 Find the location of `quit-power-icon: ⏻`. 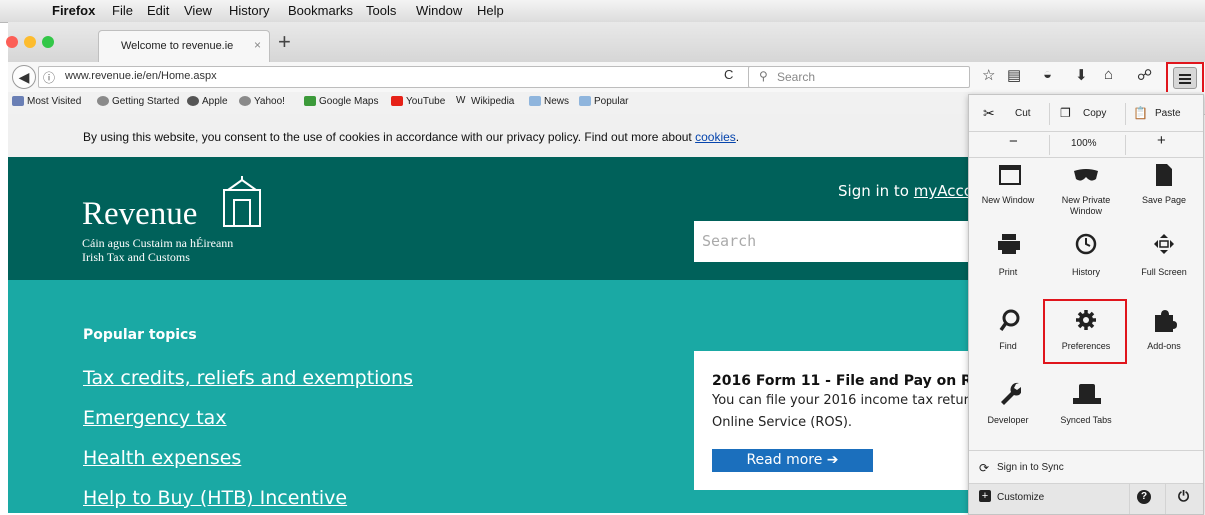

quit-power-icon: ⏻ is located at coordinates (1183, 496).